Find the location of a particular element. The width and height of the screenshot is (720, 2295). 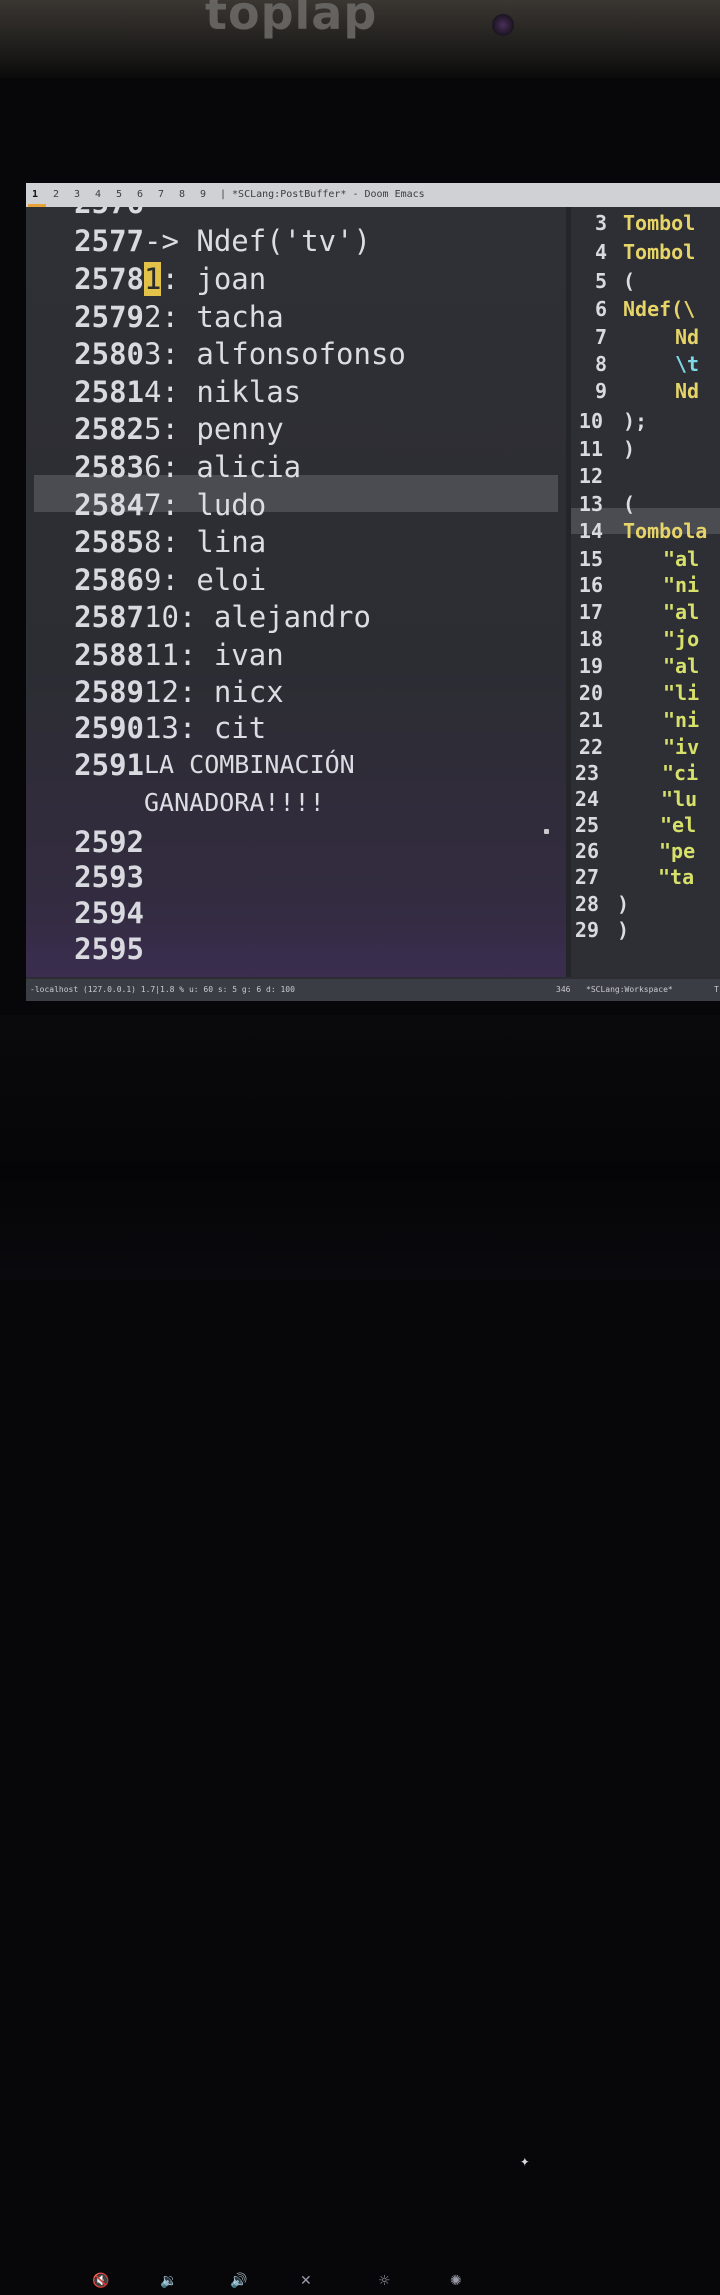

frame-title: | *SCLang:PostBuffer* - Doom Emacs is located at coordinates (322, 194).